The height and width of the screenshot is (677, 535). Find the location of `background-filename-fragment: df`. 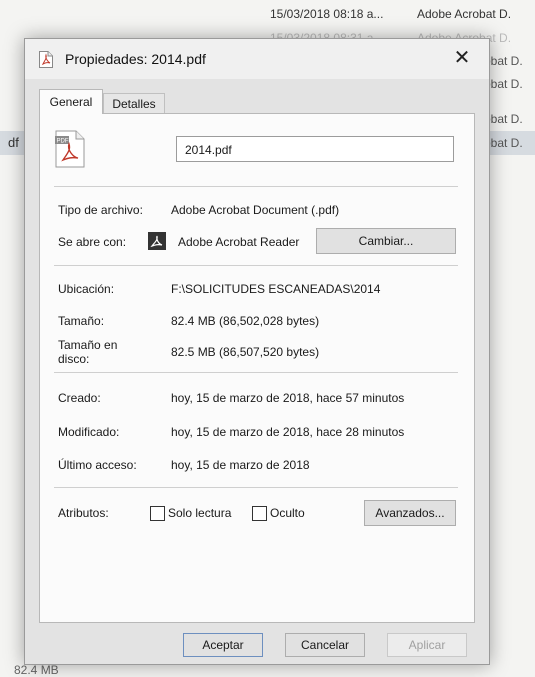

background-filename-fragment: df is located at coordinates (13, 142).